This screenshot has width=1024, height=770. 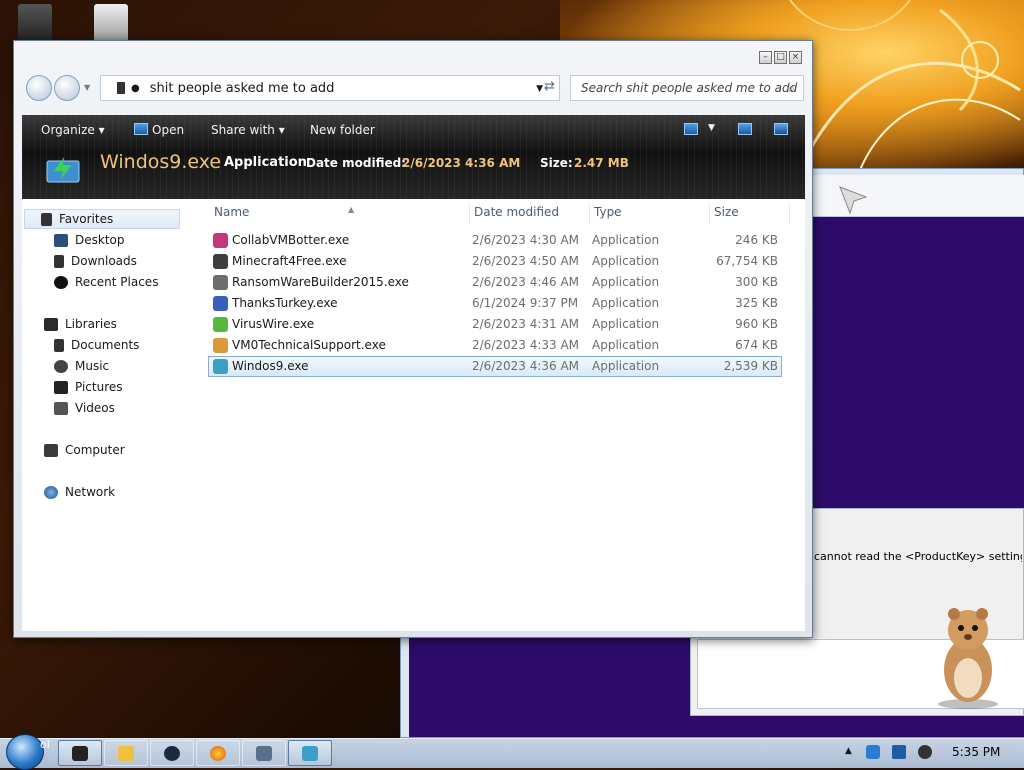 I want to click on downloads-icon, so click(x=59, y=261).